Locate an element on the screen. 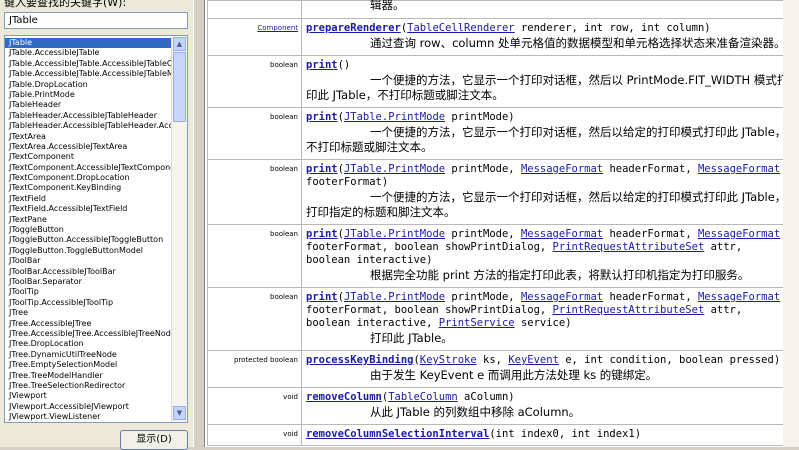 The height and width of the screenshot is (450, 799). index-list-item: JTextArea.AccessibleJTextArea is located at coordinates (88, 147).